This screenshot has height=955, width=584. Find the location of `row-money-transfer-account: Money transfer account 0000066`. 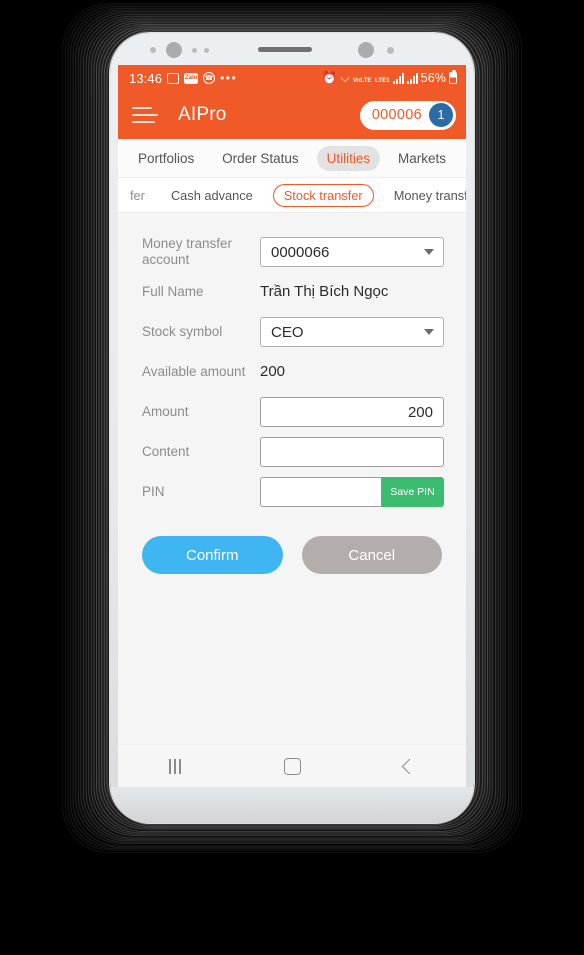

row-money-transfer-account: Money transfer account 0000066 is located at coordinates (292, 252).